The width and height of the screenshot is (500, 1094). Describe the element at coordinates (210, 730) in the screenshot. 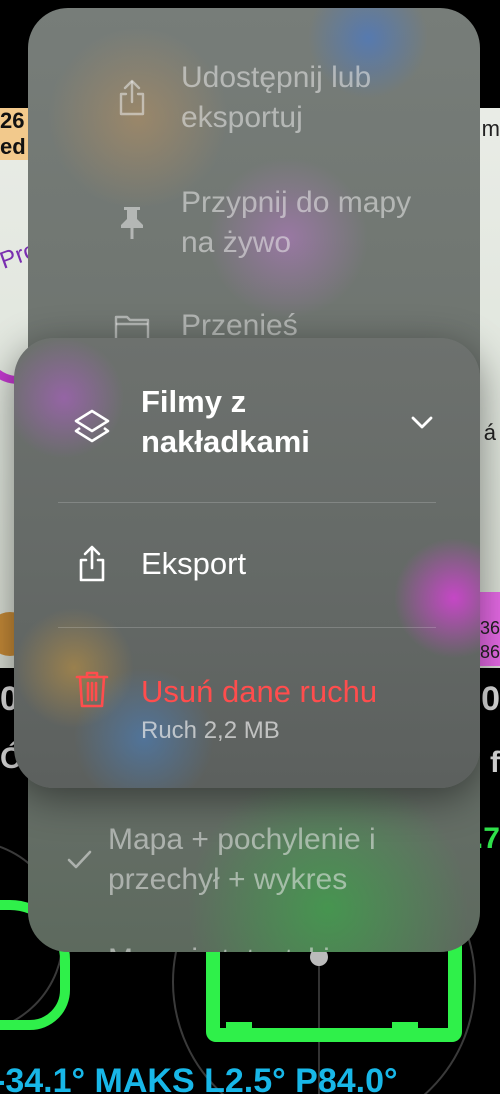

I see `motion-data-size: Ruch 2,2 MB` at that location.